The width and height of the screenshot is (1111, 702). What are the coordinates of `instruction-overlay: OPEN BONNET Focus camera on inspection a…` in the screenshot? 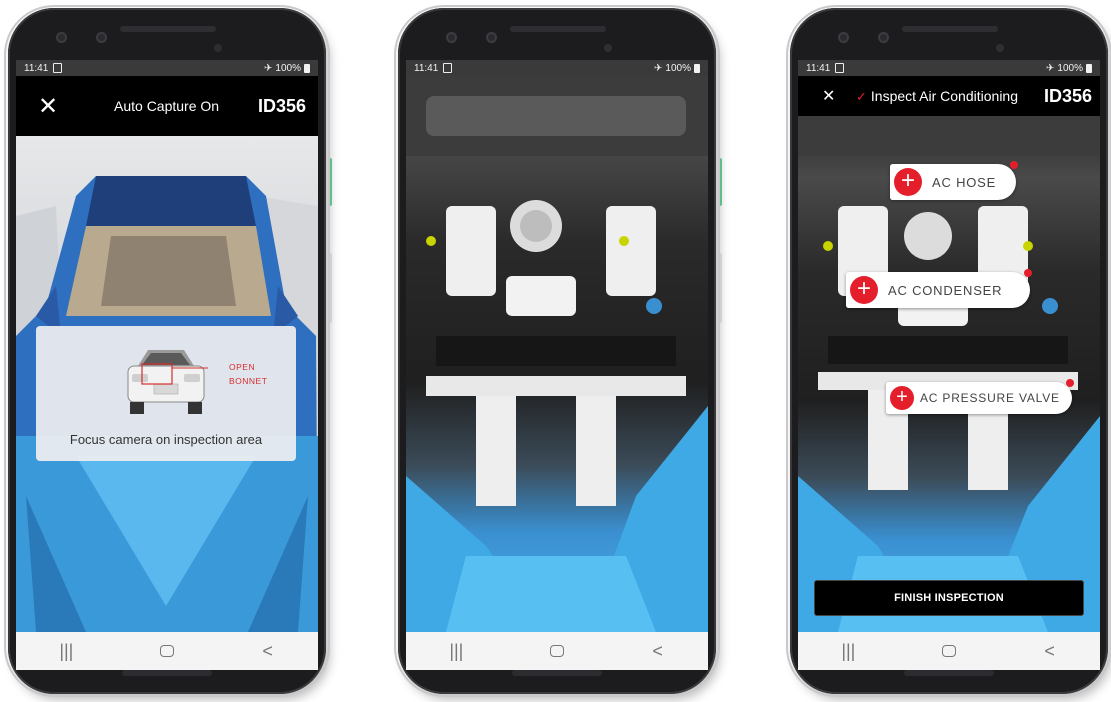 It's located at (166, 393).